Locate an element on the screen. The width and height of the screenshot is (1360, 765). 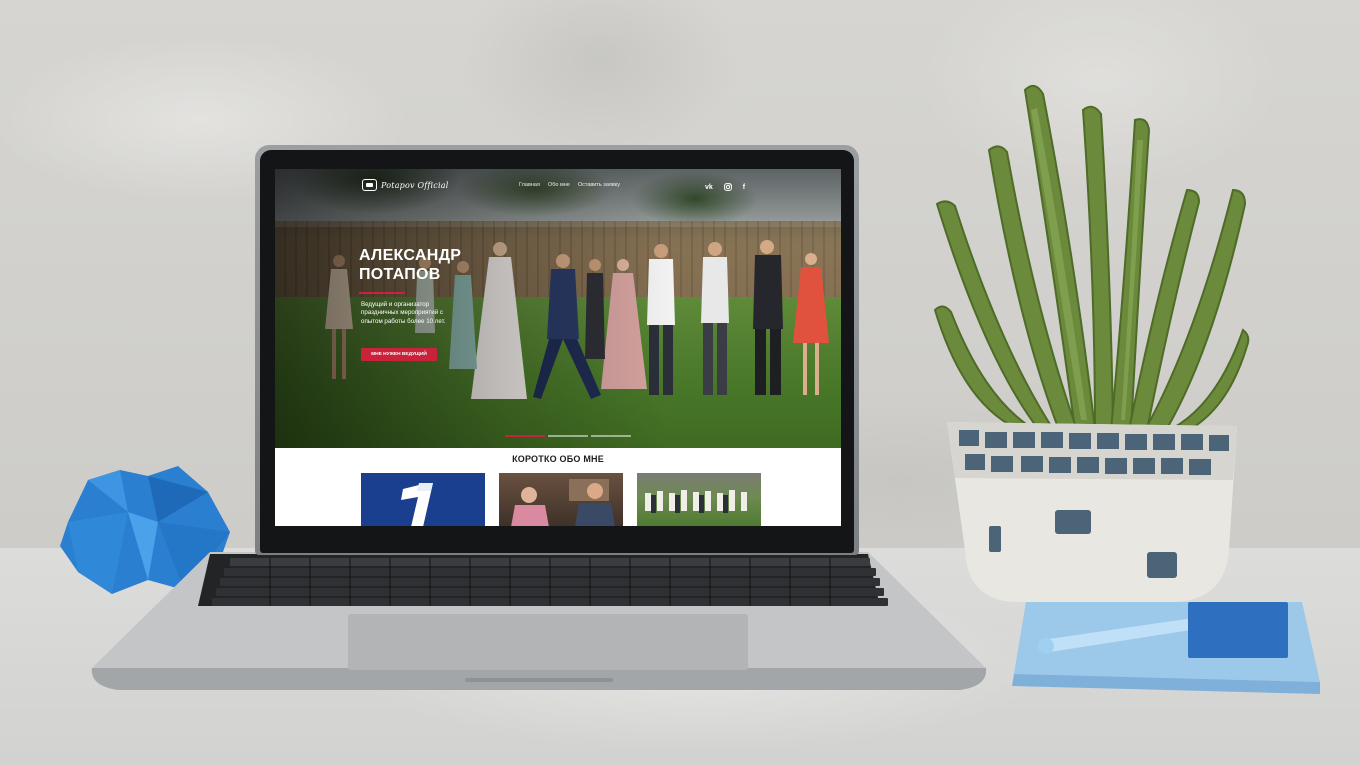
social-links: vk f is located at coordinates (725, 187).